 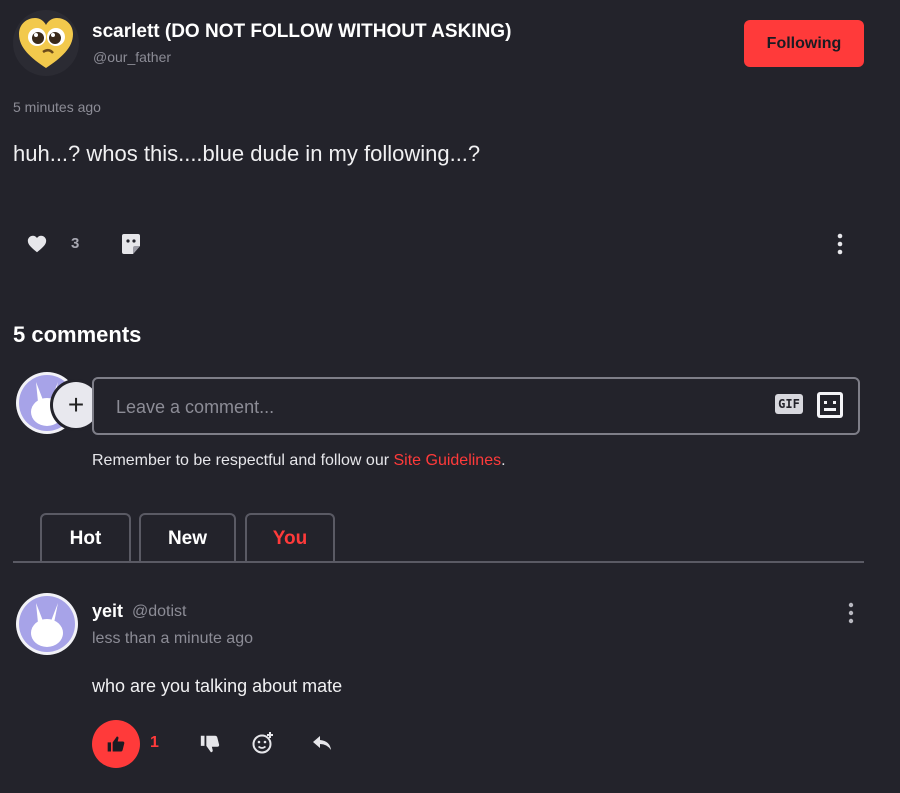 I want to click on comment-timestamp: less than a minute ago, so click(x=172, y=638).